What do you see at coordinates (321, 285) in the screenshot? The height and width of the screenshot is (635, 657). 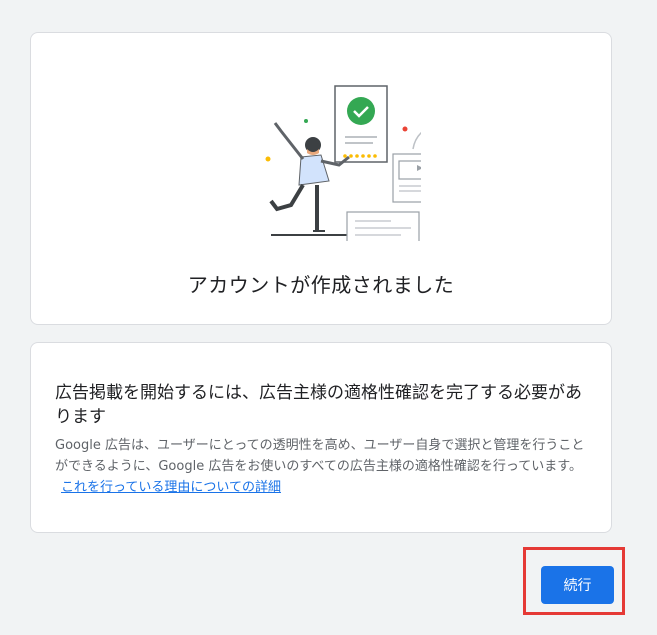 I see `success-title: アカウントが作成されました` at bounding box center [321, 285].